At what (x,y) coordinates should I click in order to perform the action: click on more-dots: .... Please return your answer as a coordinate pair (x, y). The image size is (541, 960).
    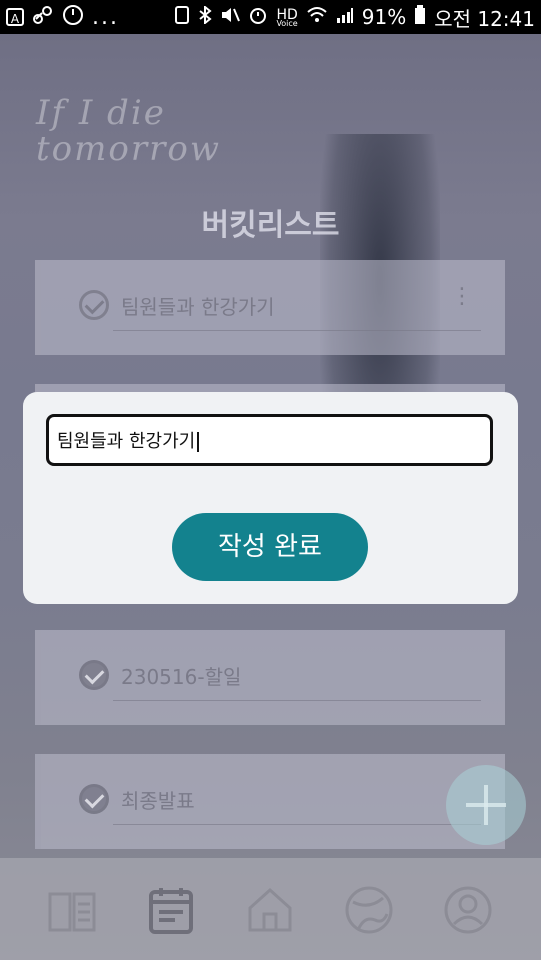
    Looking at the image, I should click on (105, 17).